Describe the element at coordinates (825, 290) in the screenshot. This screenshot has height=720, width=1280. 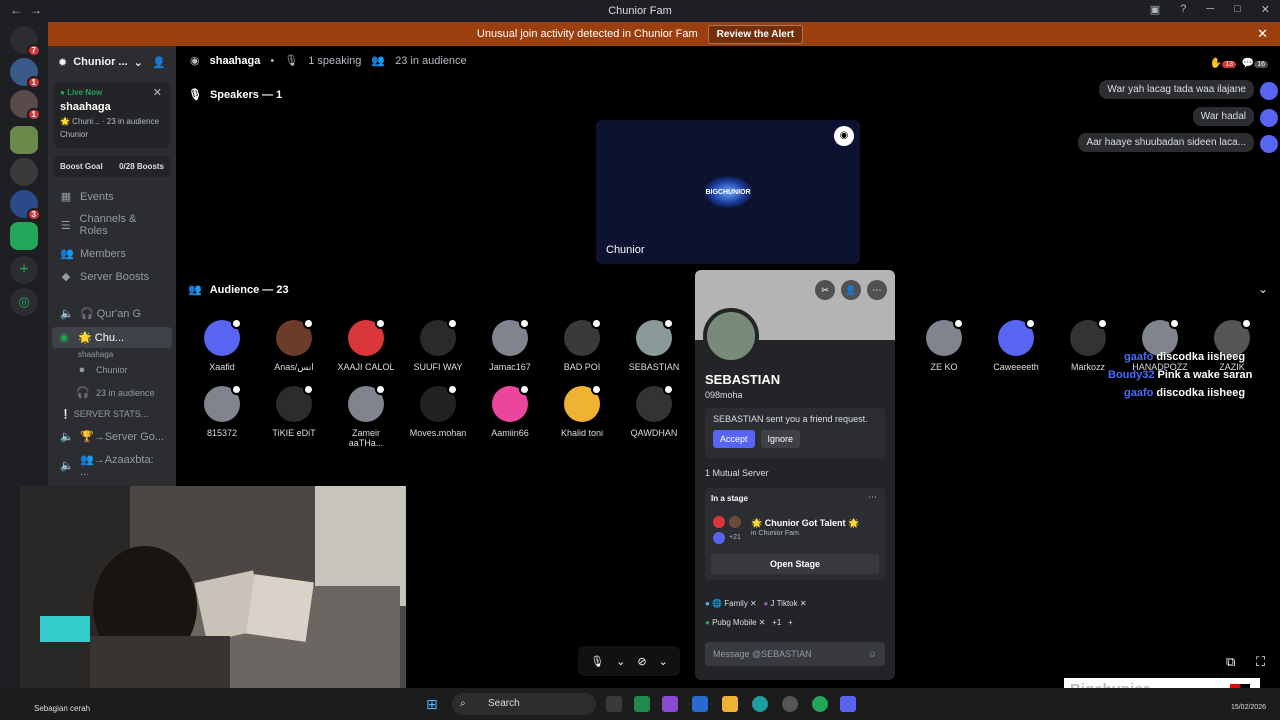
I see `remove-icon: ✂` at that location.